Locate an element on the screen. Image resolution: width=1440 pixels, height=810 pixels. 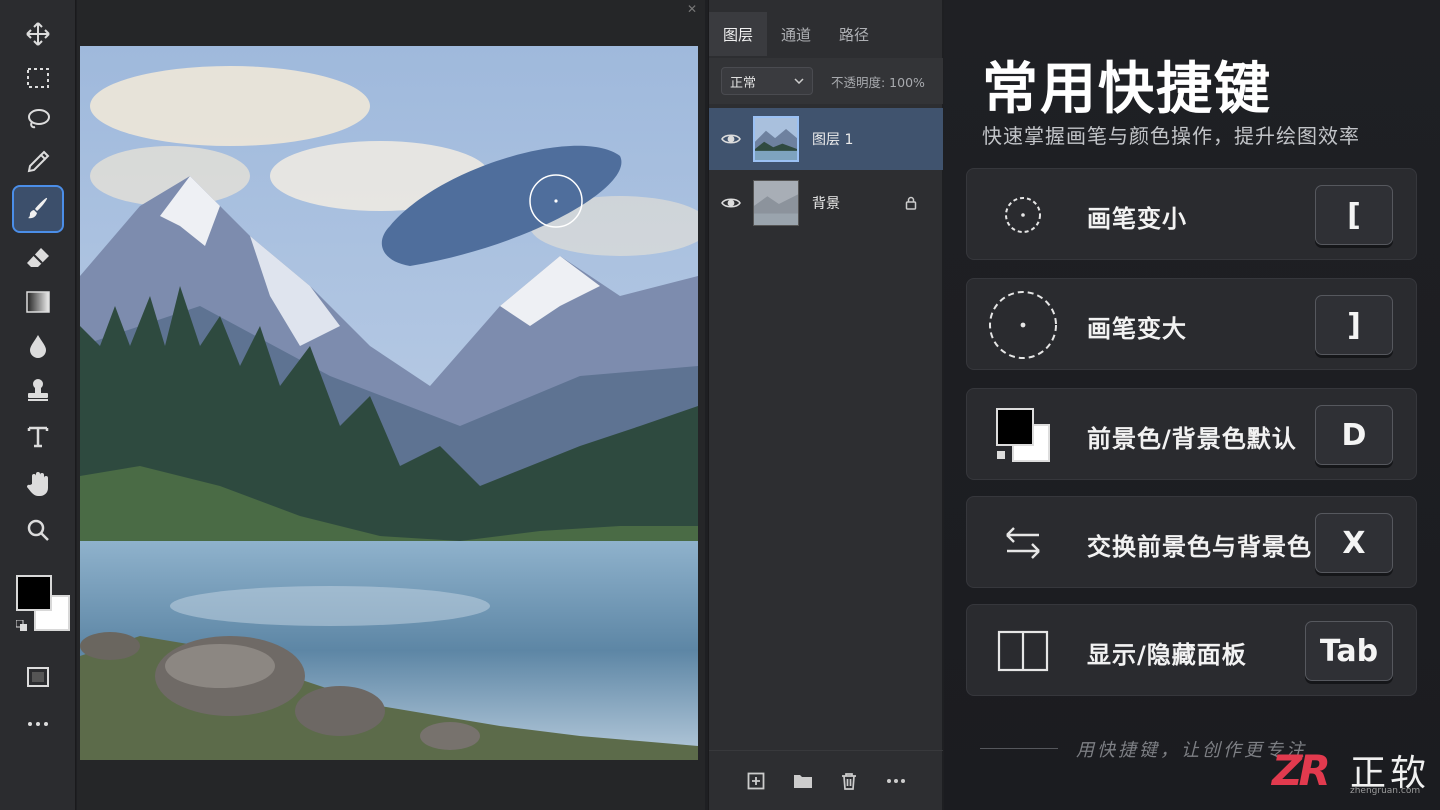
shortcut-label: 画笔变小 is located at coordinates (1137, 219).